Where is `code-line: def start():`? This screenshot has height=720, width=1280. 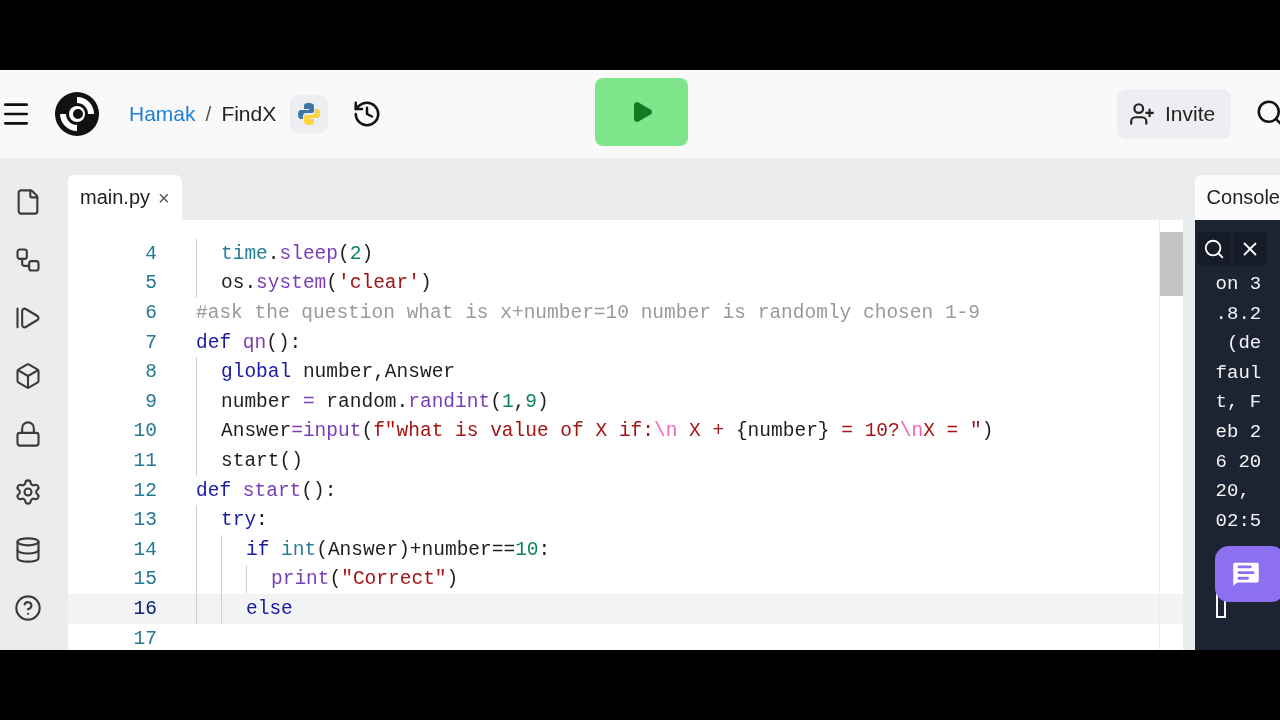 code-line: def start(): is located at coordinates (266, 490).